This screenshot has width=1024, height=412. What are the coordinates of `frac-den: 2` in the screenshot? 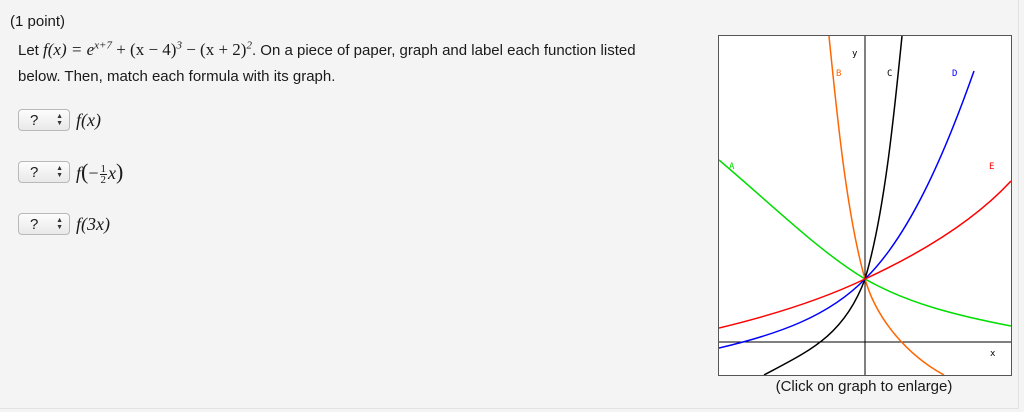 It's located at (103, 180).